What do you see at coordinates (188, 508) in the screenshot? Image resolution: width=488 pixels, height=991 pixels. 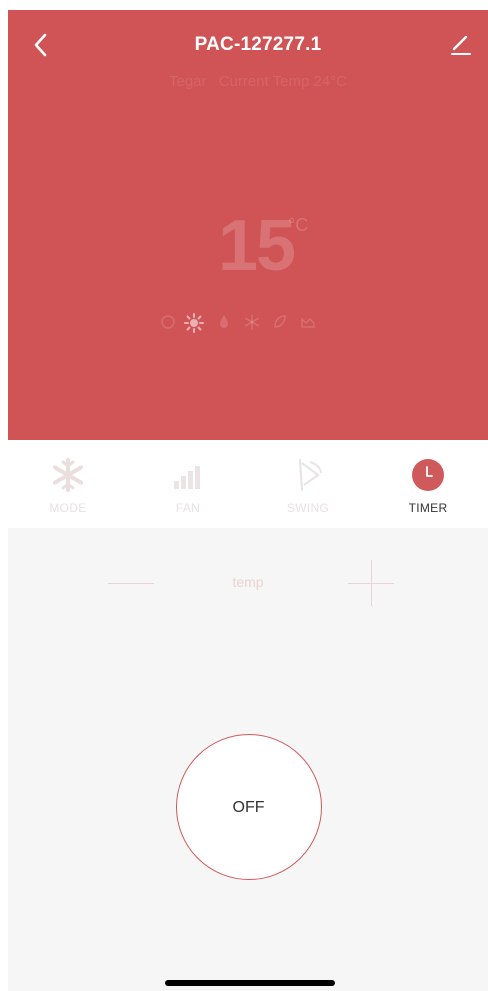 I see `tab-fan-label: FAN` at bounding box center [188, 508].